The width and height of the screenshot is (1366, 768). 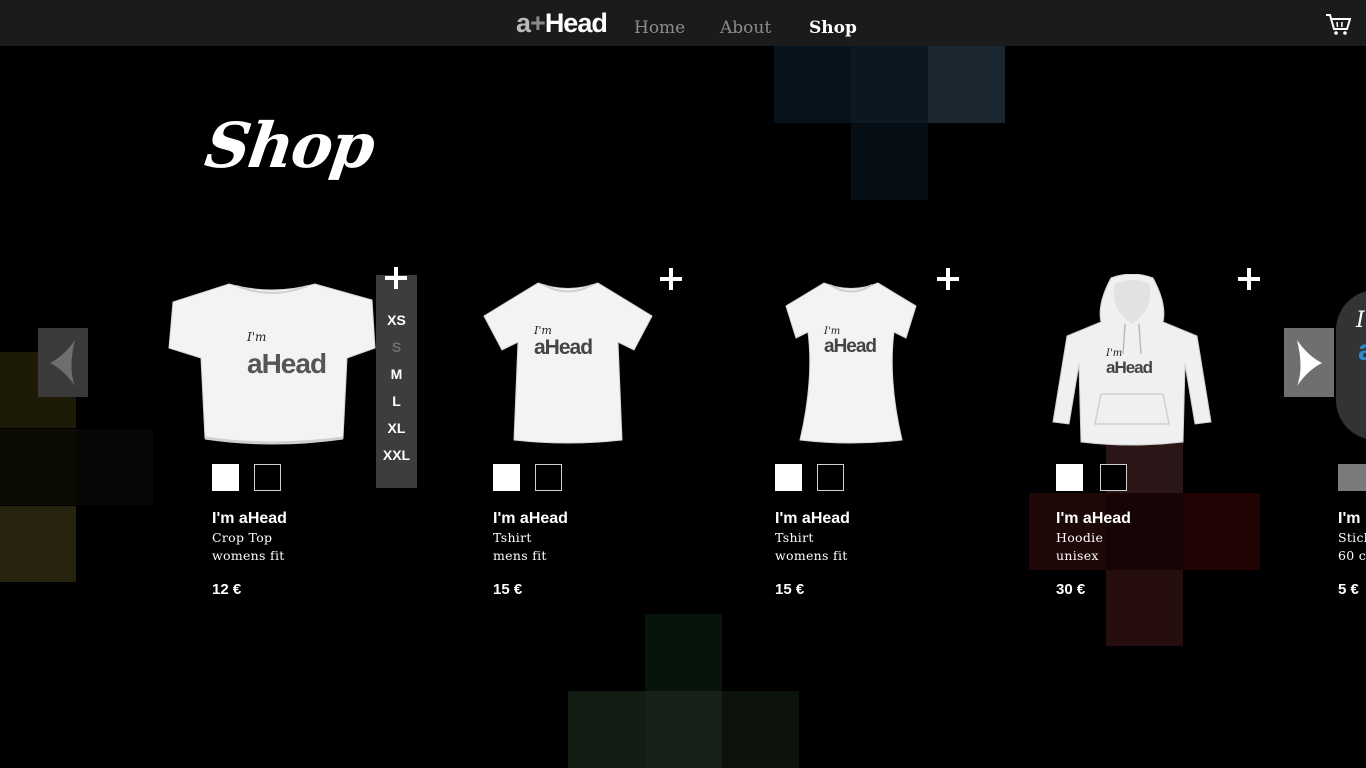 I want to click on product-fit: mens fit, so click(x=520, y=555).